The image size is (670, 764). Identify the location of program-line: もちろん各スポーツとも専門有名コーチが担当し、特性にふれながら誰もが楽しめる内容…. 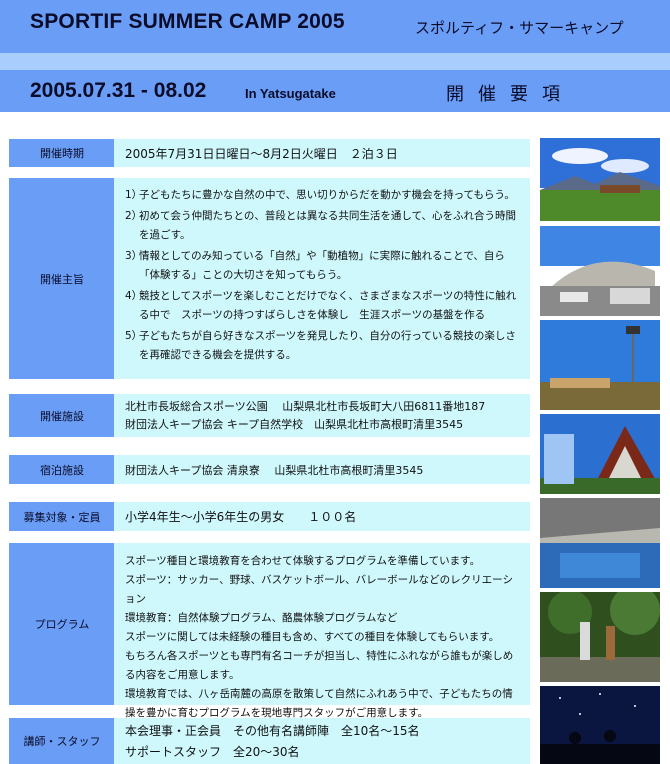
(319, 665).